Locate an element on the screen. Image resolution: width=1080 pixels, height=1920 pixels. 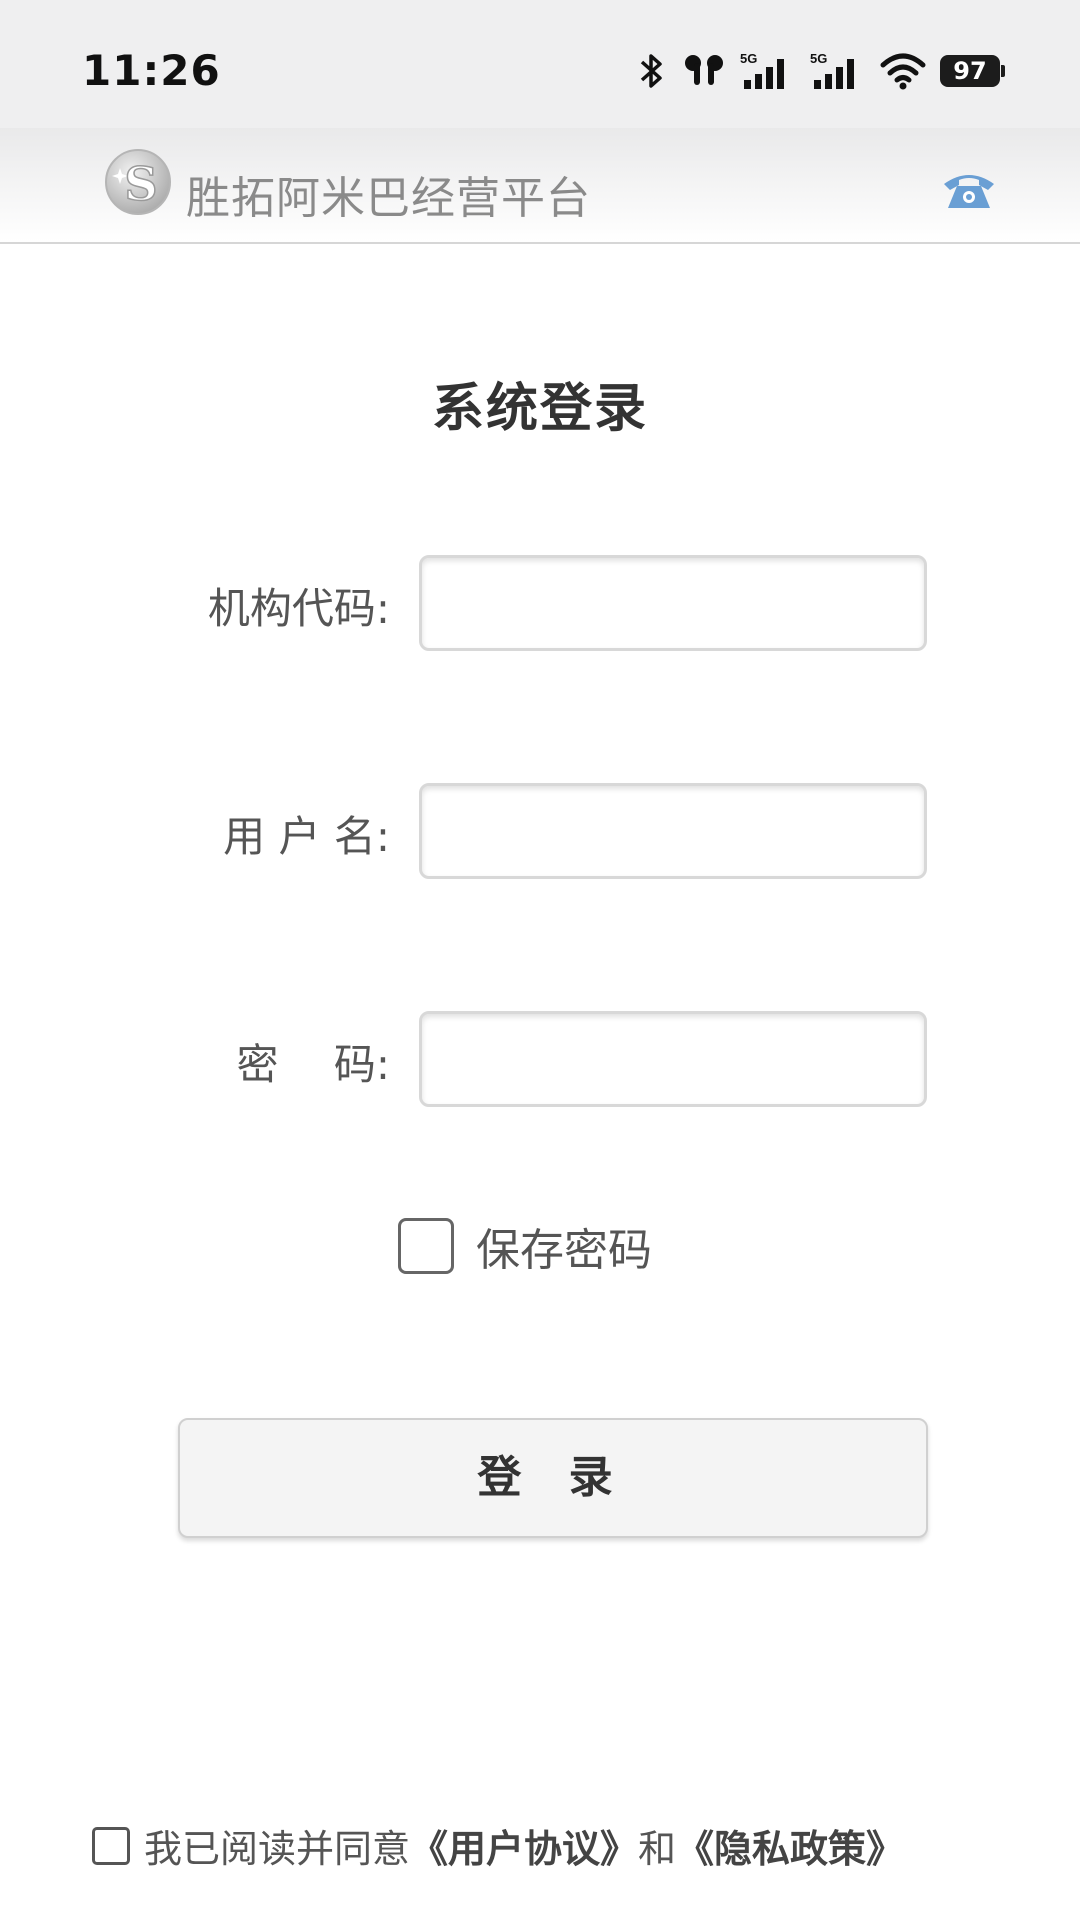
username-label: 用 户 名: is located at coordinates (306, 836).